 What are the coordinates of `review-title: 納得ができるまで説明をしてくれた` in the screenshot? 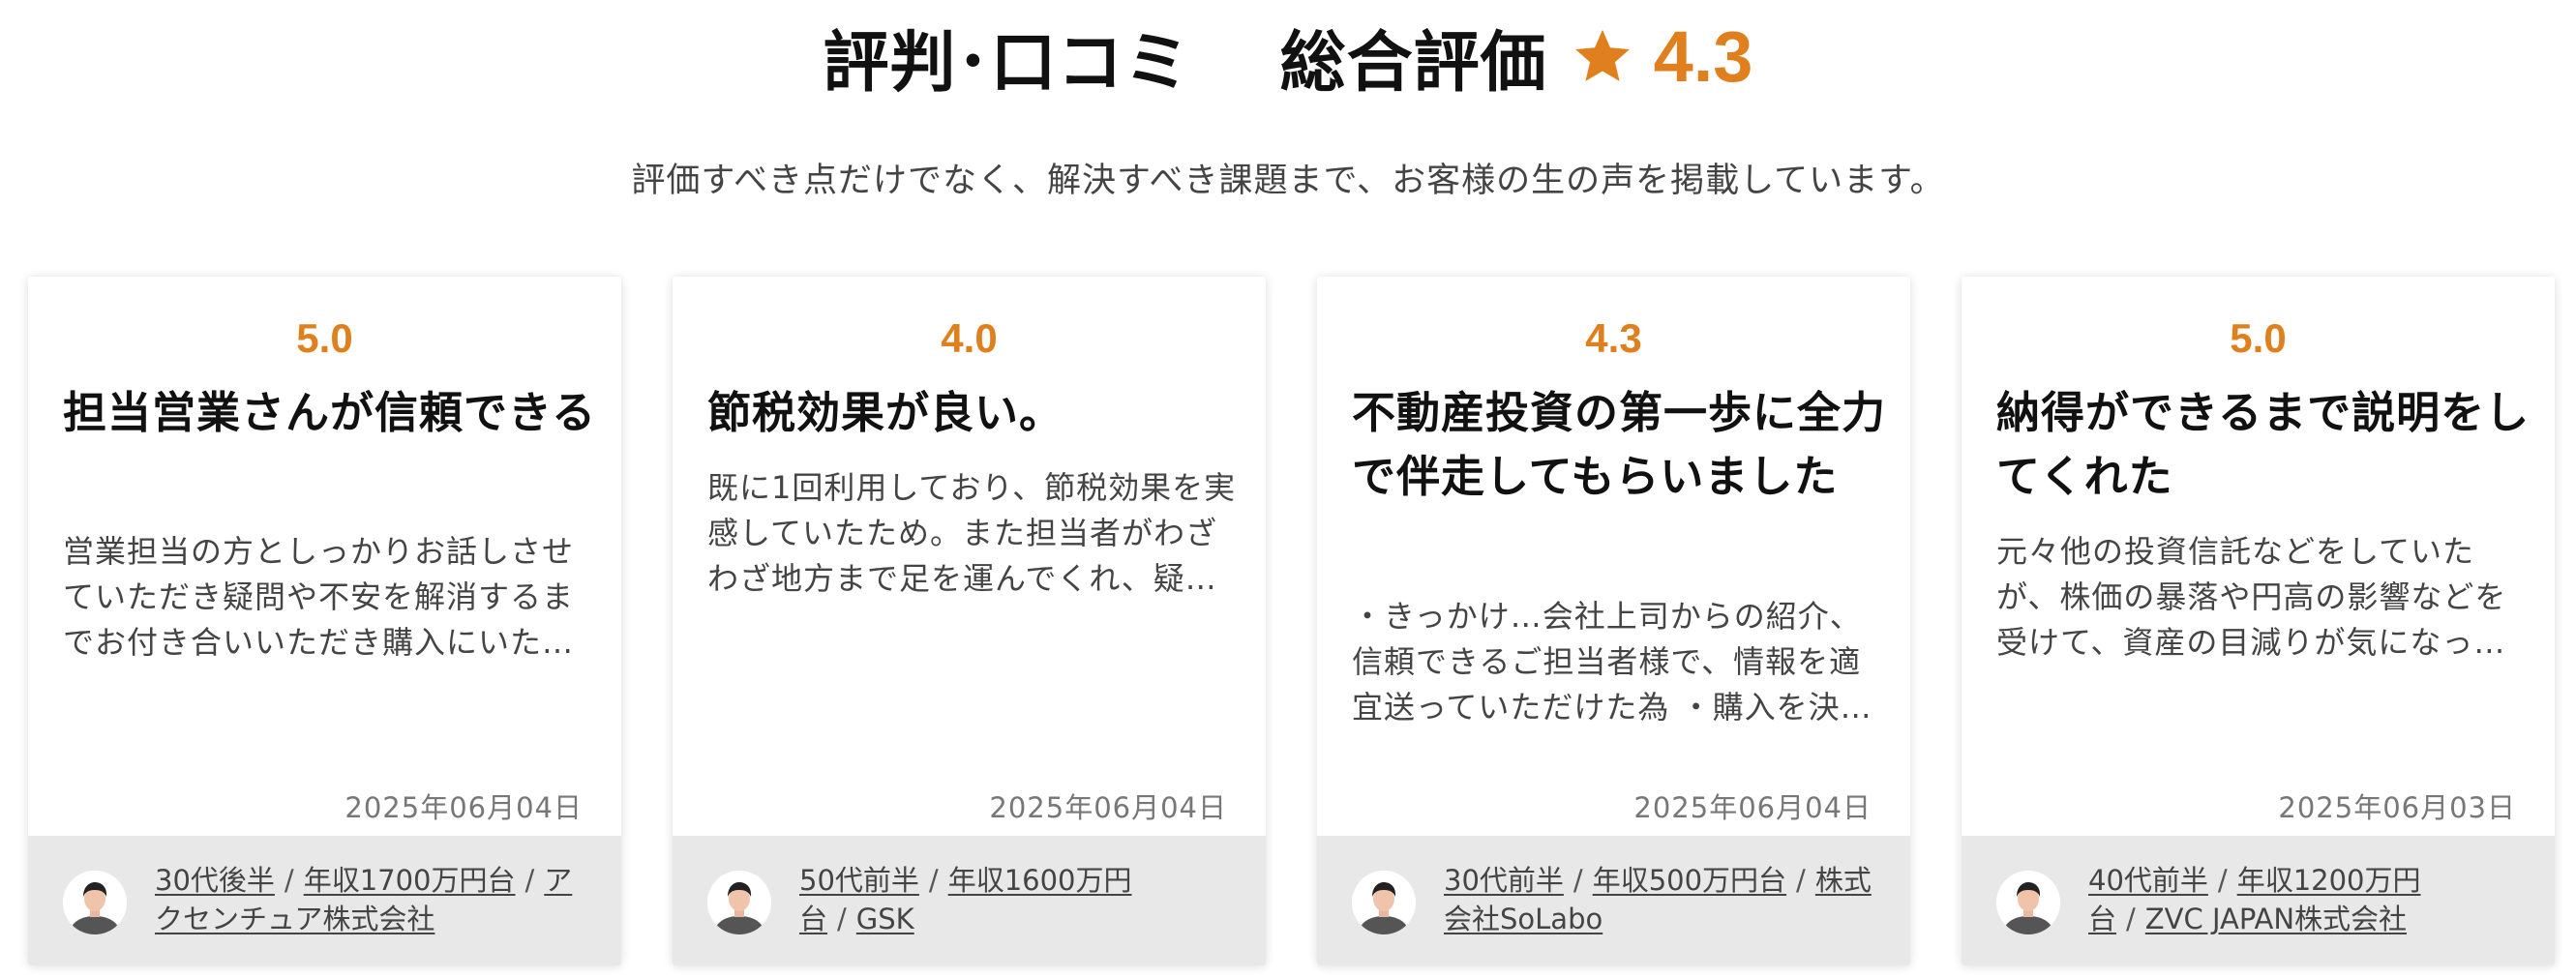 It's located at (2263, 444).